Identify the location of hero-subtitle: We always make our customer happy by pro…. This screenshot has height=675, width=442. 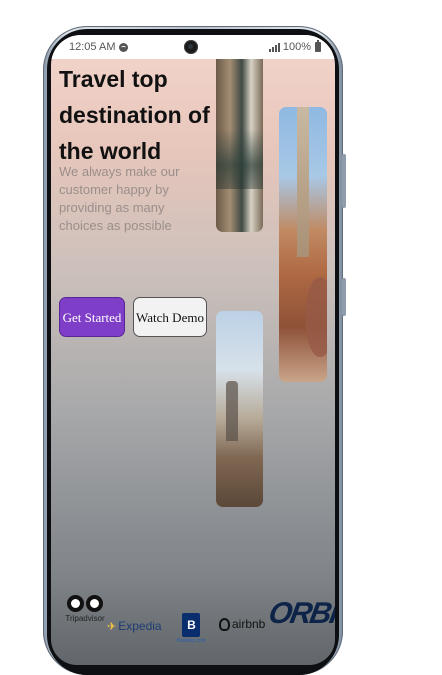
(119, 198).